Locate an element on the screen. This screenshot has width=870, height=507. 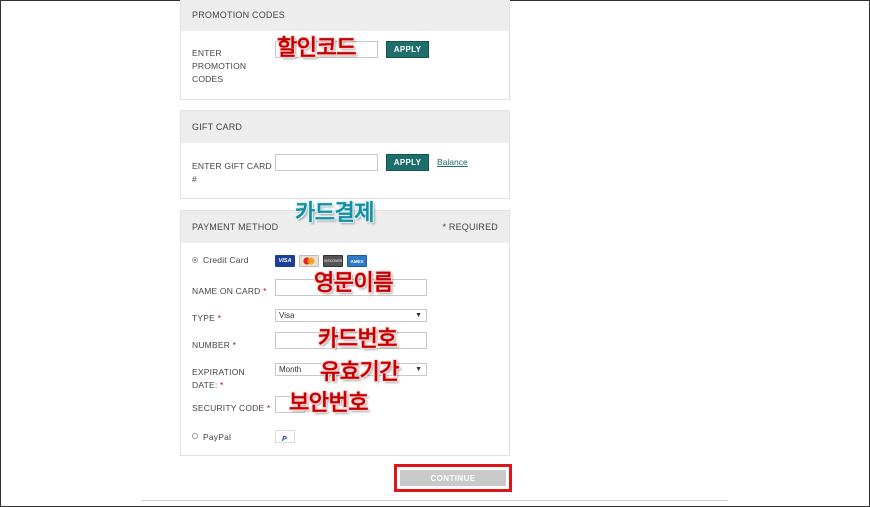
credit-card-label: Credit Card is located at coordinates (226, 260).